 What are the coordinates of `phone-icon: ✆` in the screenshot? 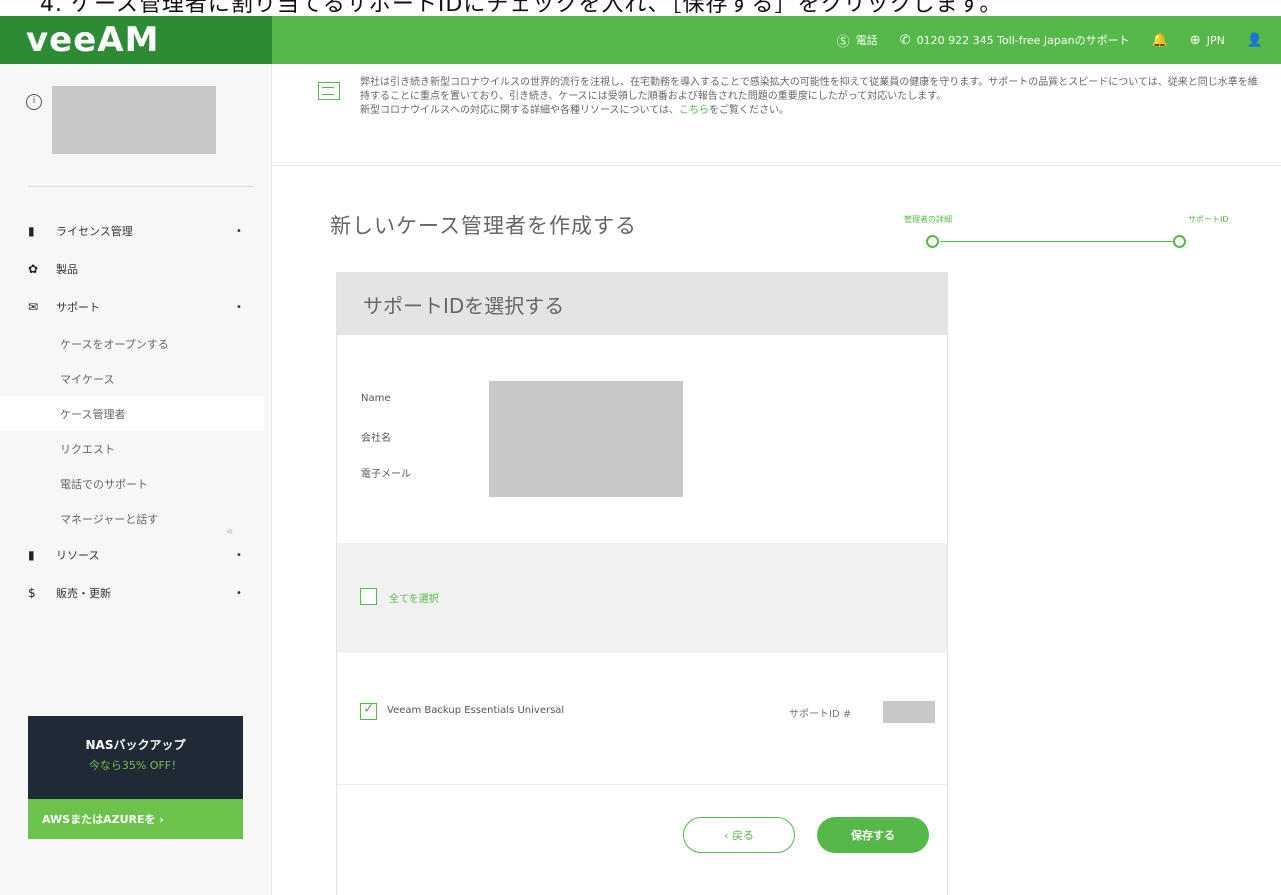 It's located at (905, 40).